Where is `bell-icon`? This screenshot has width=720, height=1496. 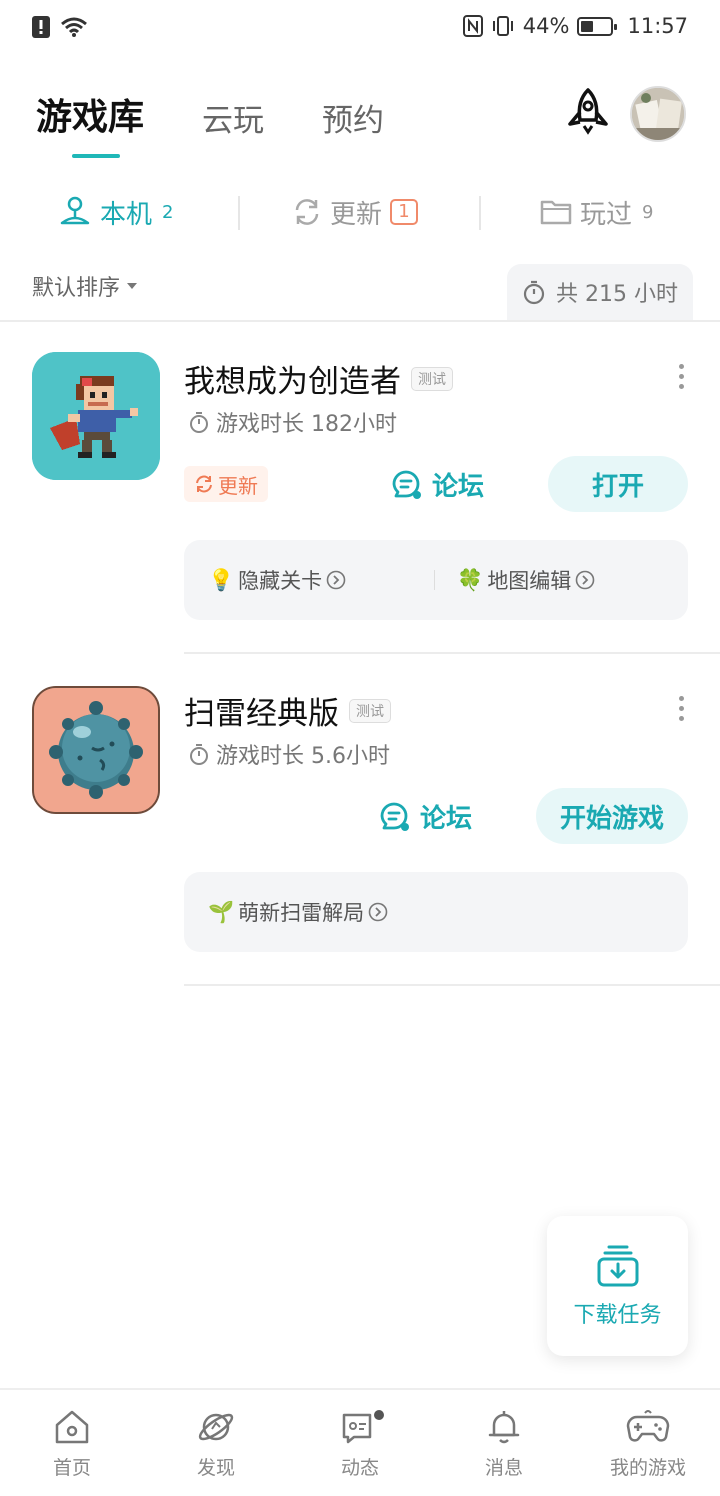 bell-icon is located at coordinates (504, 1426).